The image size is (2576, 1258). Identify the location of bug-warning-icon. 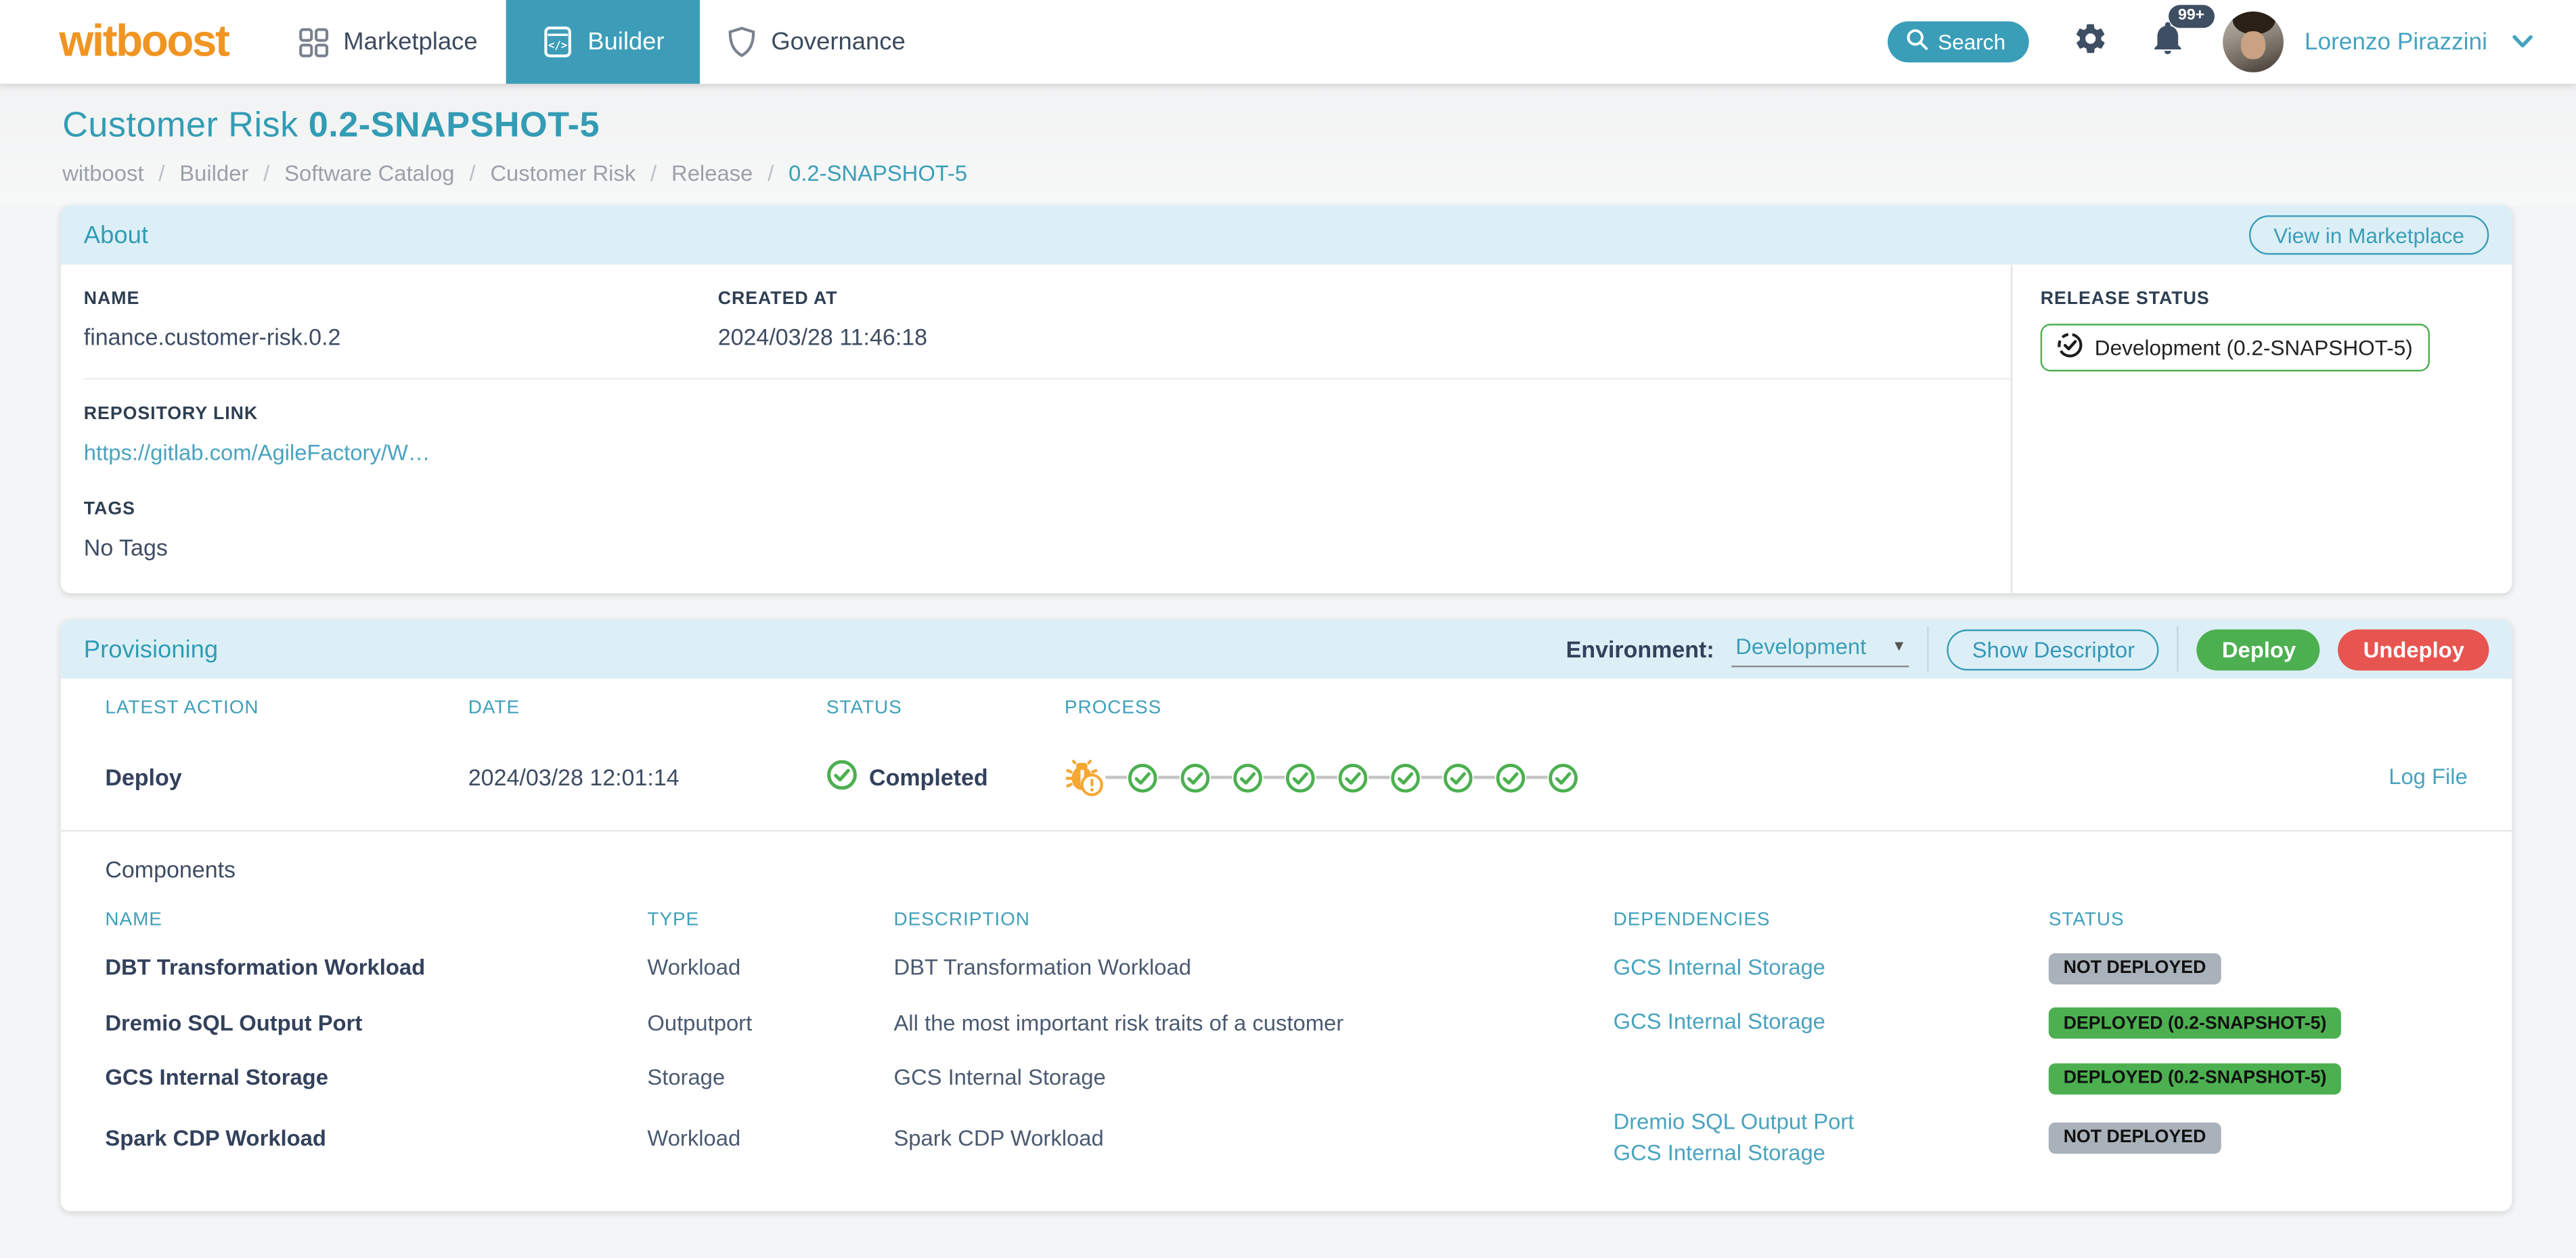
(1085, 777).